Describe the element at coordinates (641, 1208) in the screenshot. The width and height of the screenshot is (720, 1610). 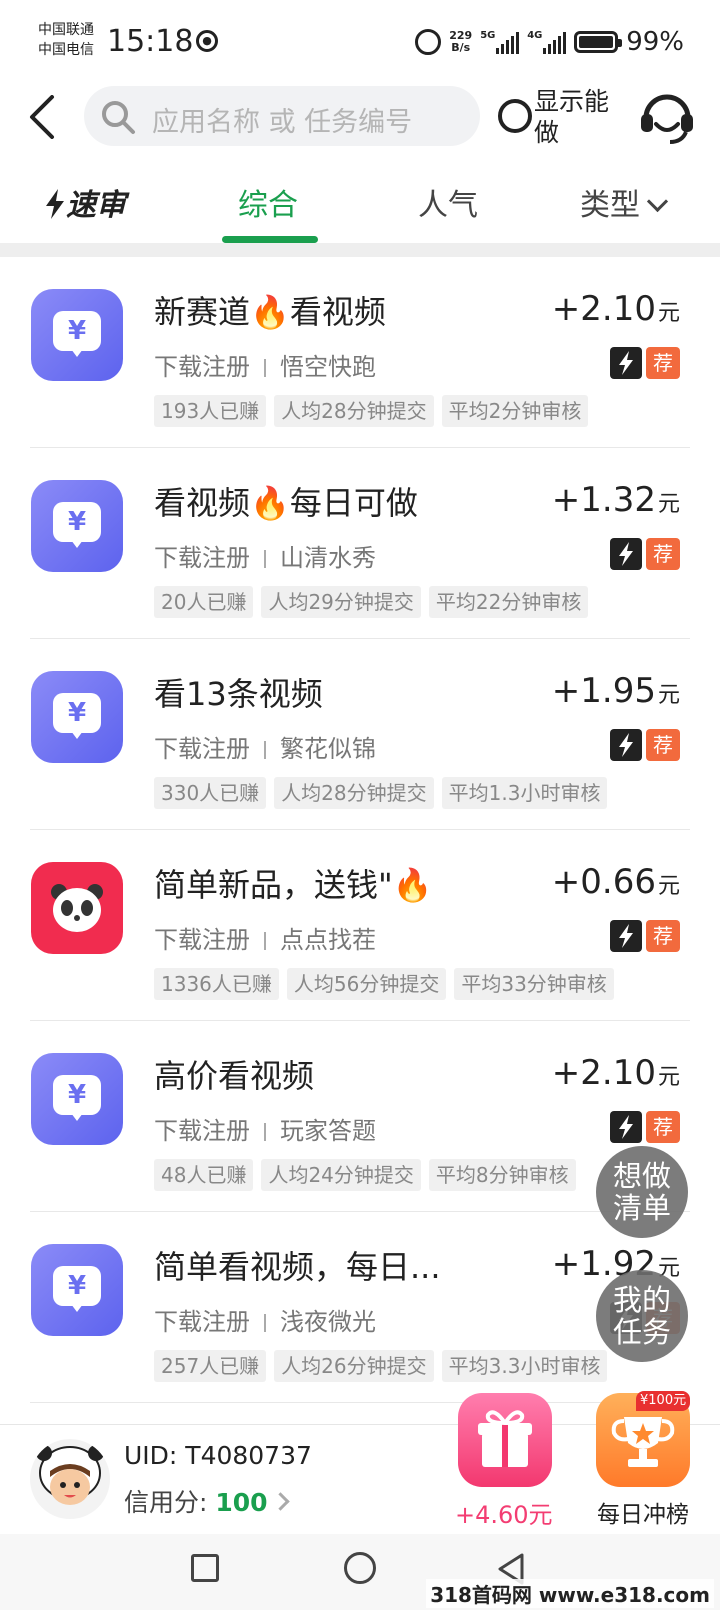
I see `wishlist-line-2: 清单` at that location.